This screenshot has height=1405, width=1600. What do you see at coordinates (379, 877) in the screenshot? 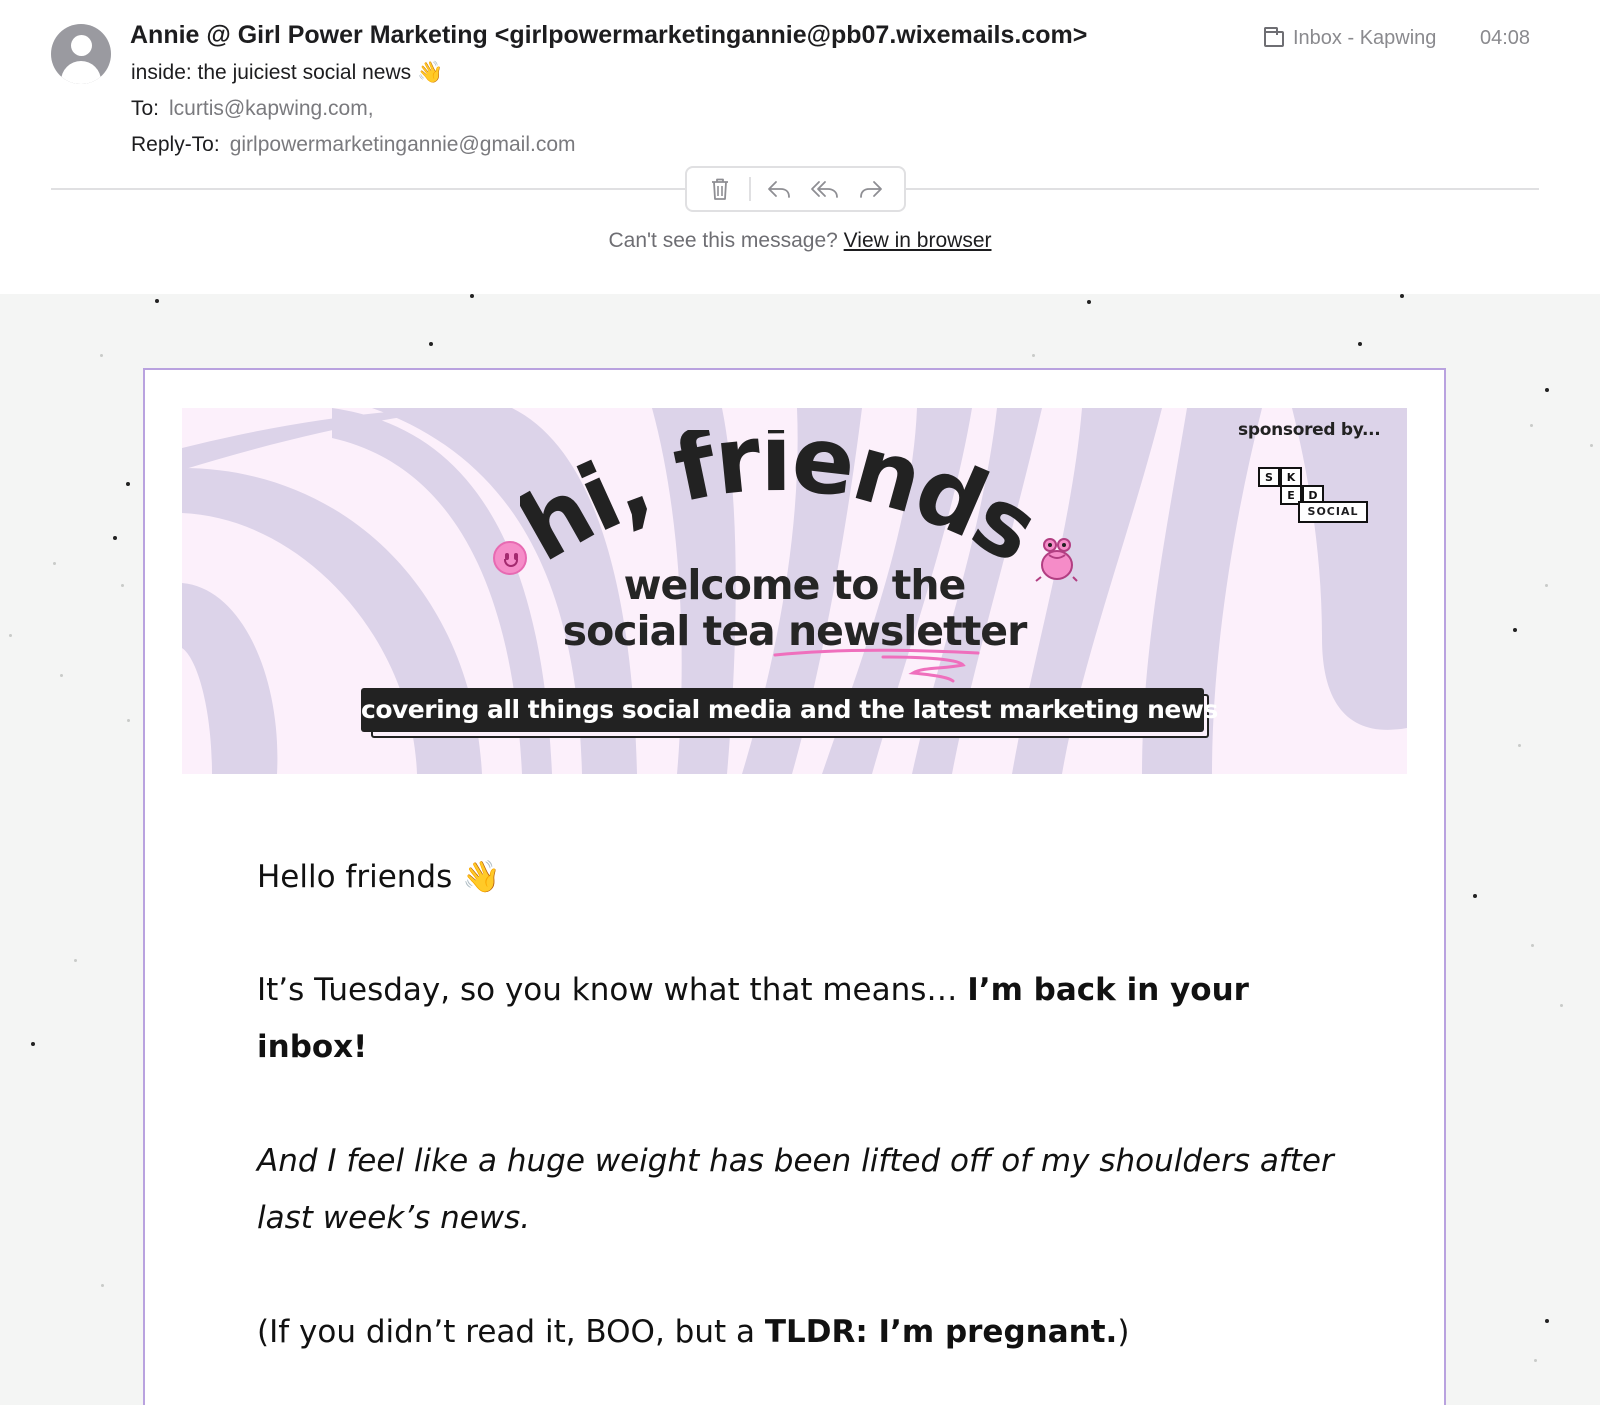
I see `greeting: Hello friends 👋` at bounding box center [379, 877].